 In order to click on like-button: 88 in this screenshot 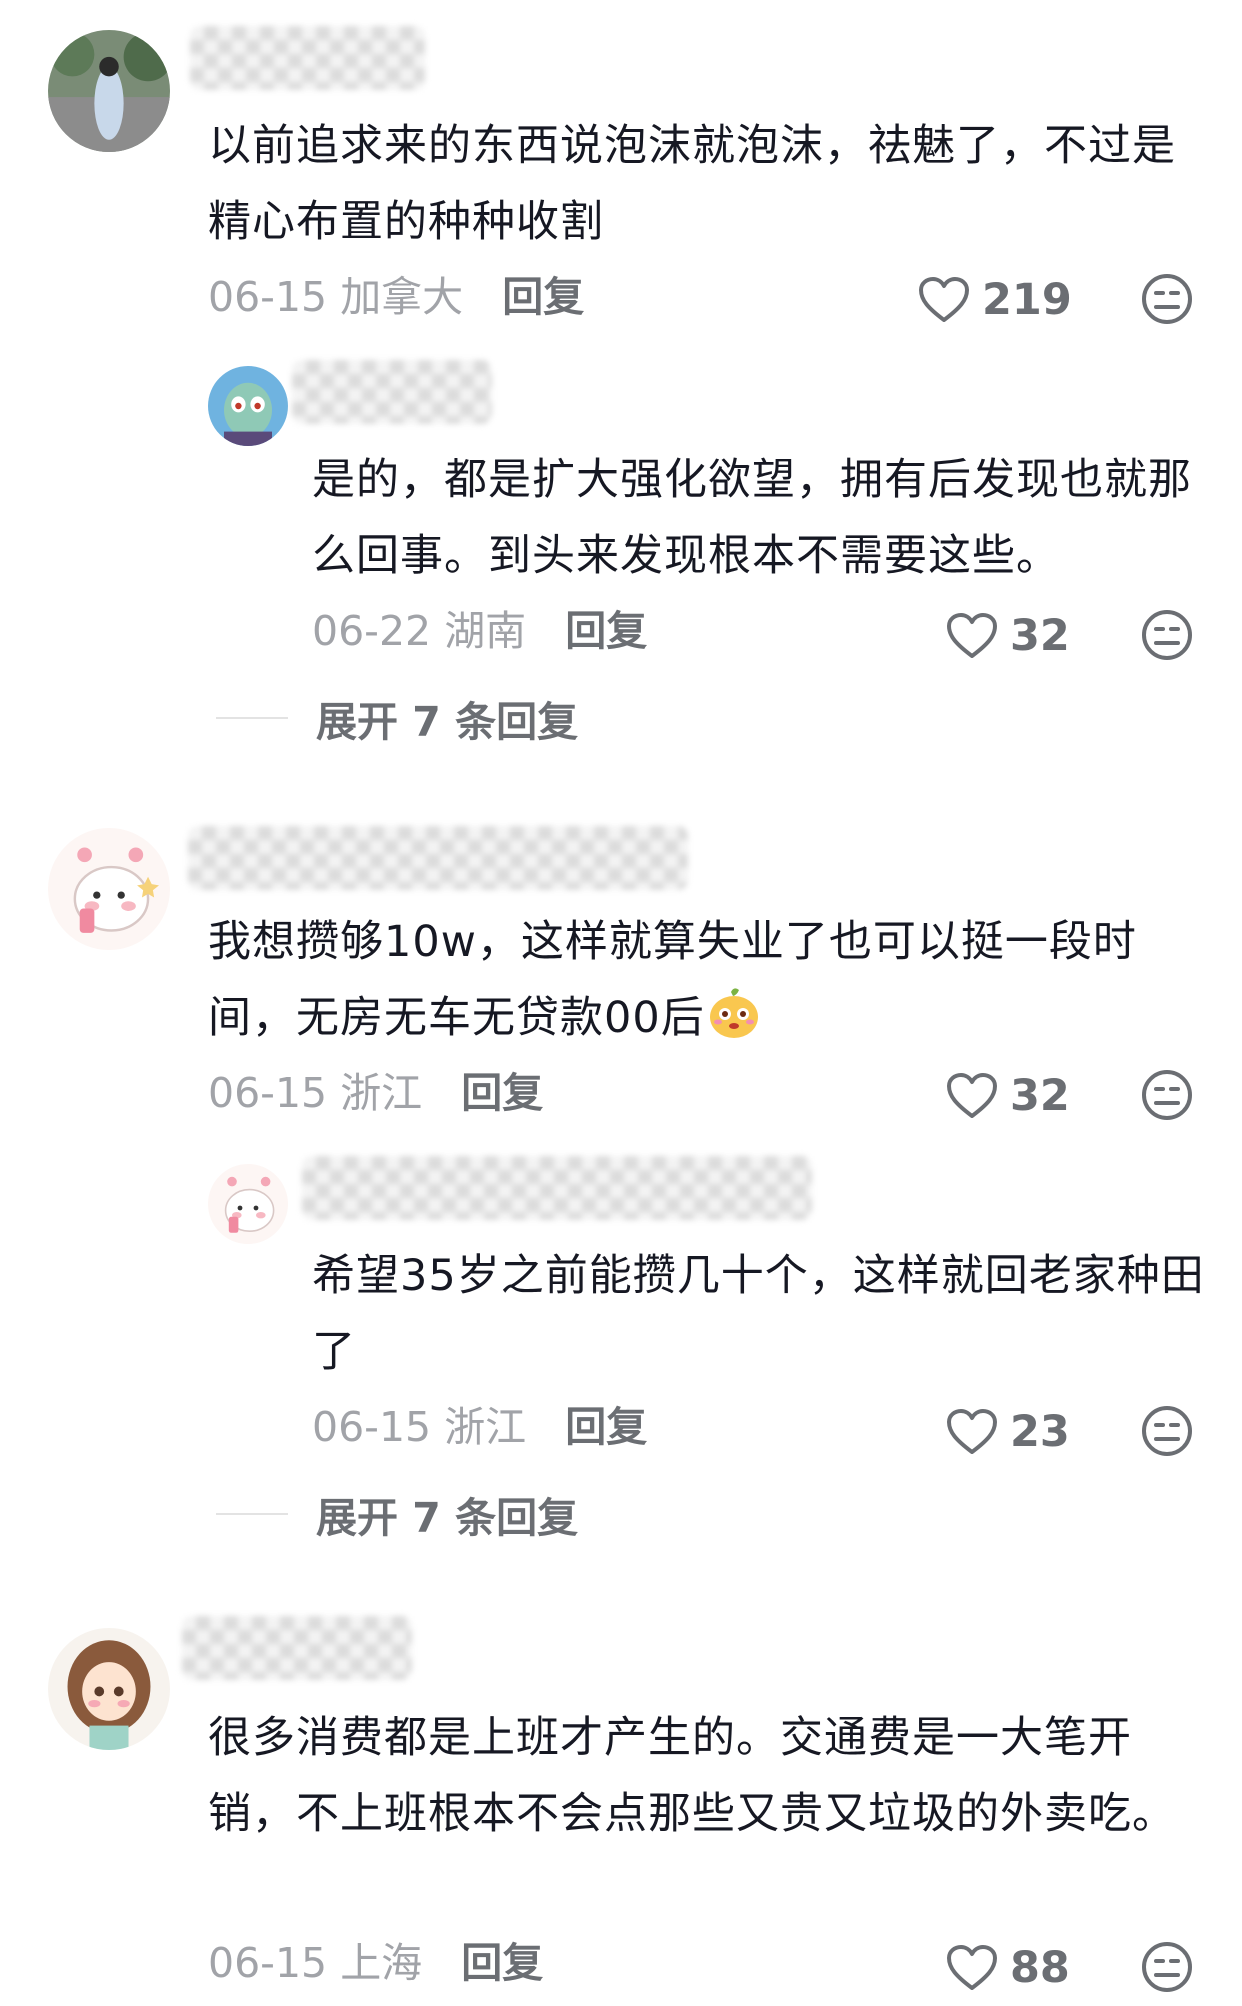, I will do `click(1008, 1968)`.